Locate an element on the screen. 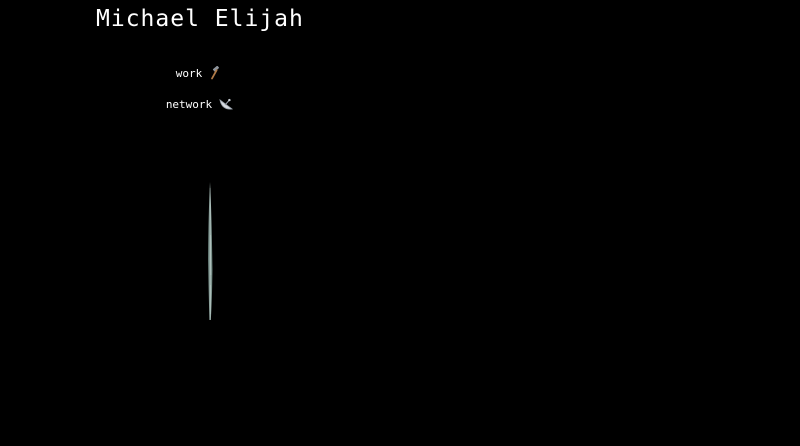 Image resolution: width=800 pixels, height=446 pixels. nav-link-network: network is located at coordinates (200, 104).